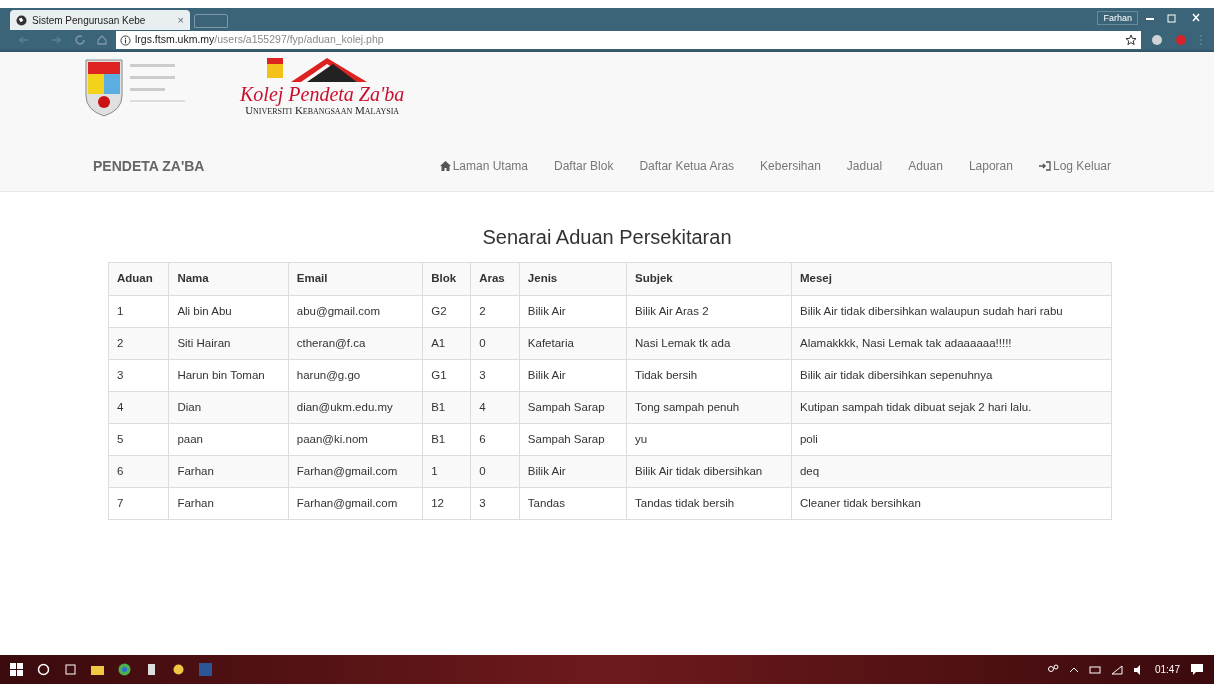 The width and height of the screenshot is (1214, 684). I want to click on url-host: lrgs.ftsm.ukm.my, so click(175, 39).